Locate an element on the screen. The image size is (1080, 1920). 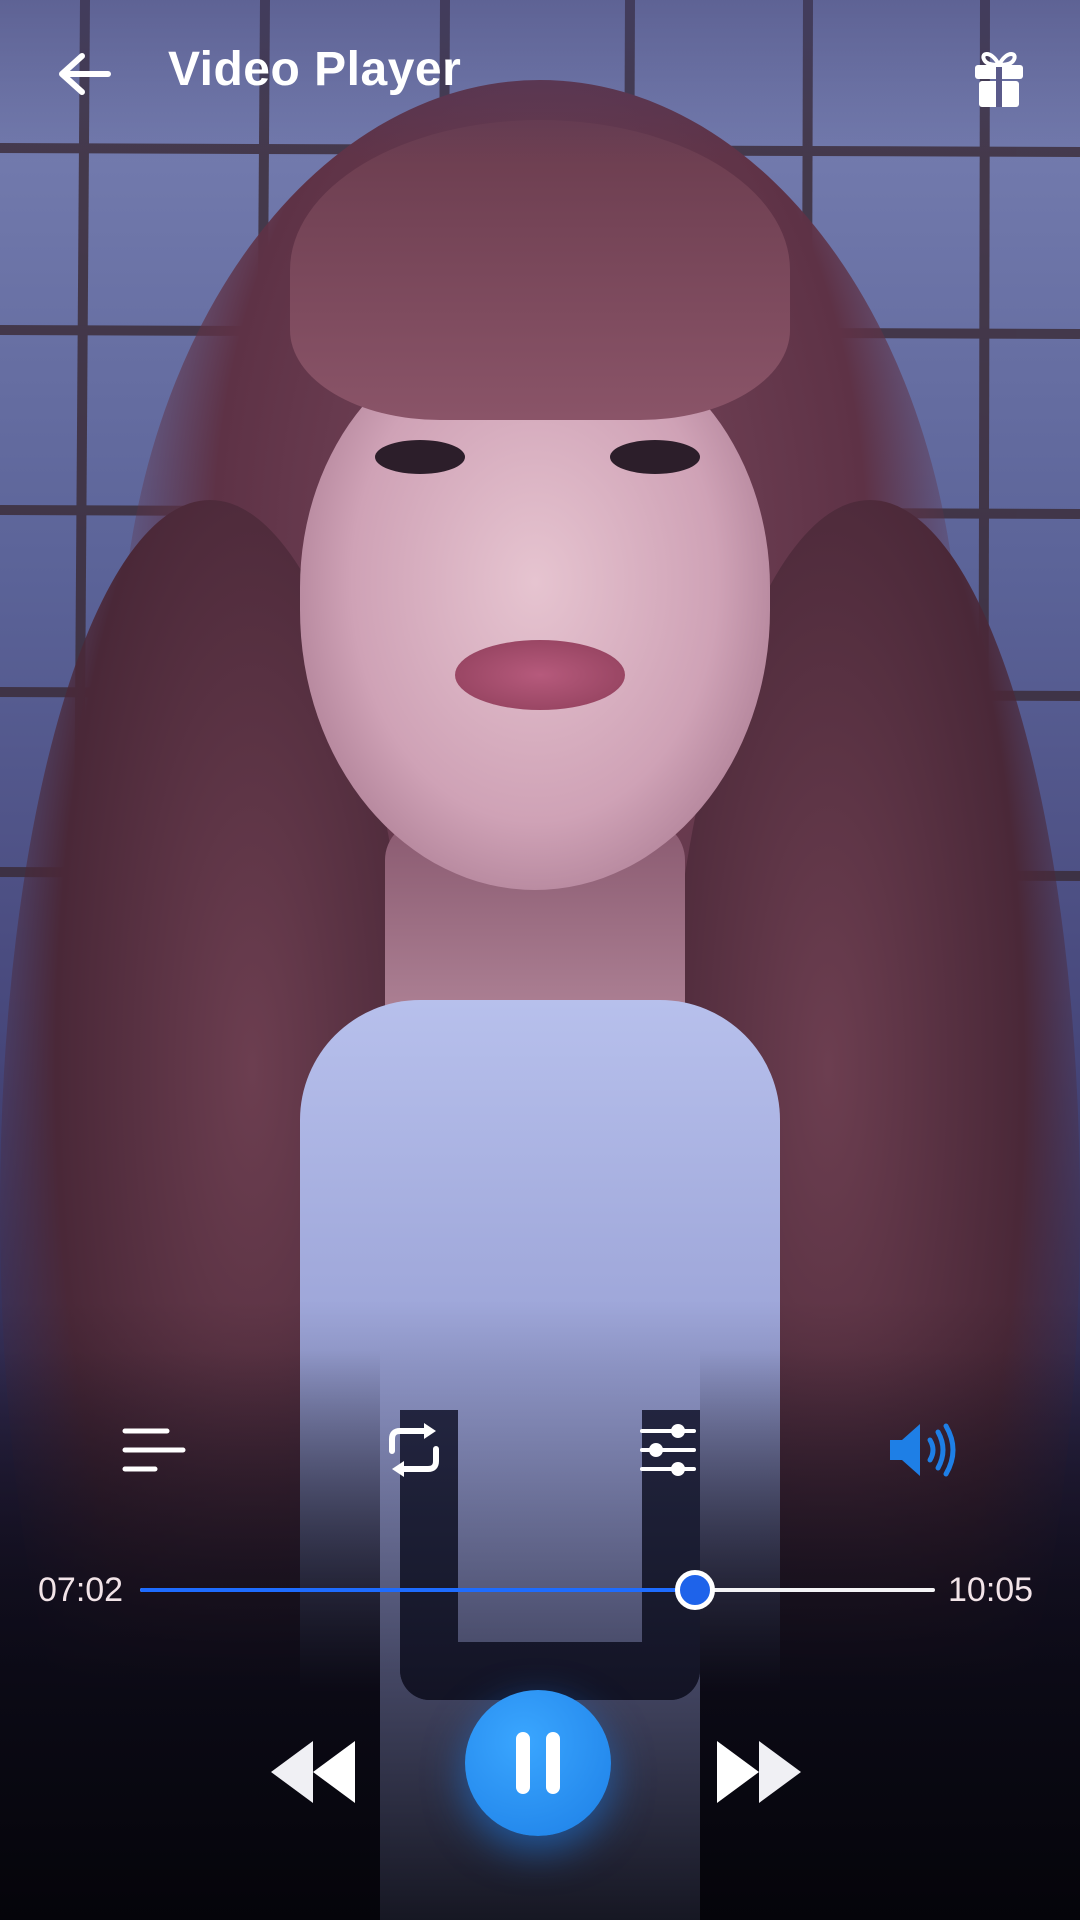
tool-row is located at coordinates (540, 1450).